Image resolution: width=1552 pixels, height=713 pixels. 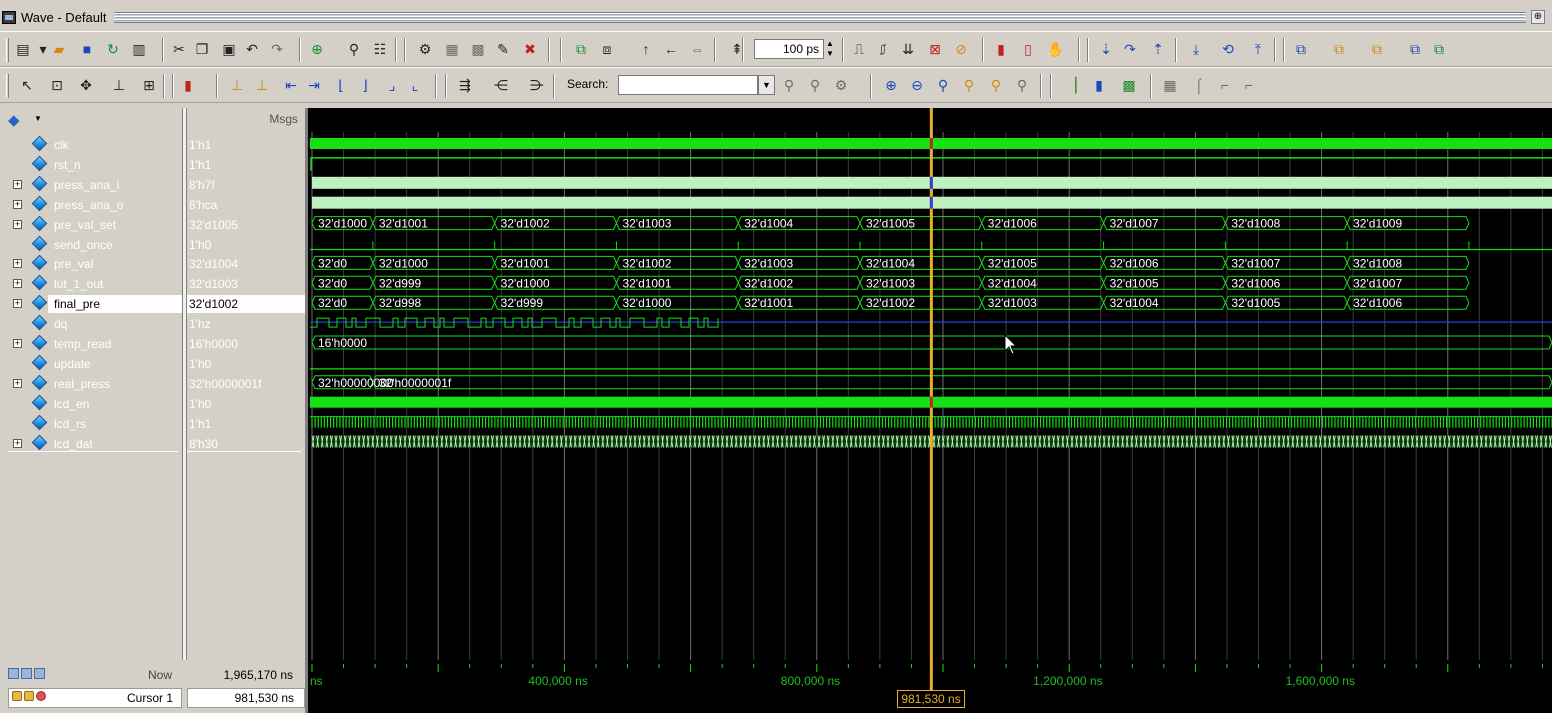 What do you see at coordinates (766, 85) in the screenshot?
I see `search-dropdown-icon: ▼` at bounding box center [766, 85].